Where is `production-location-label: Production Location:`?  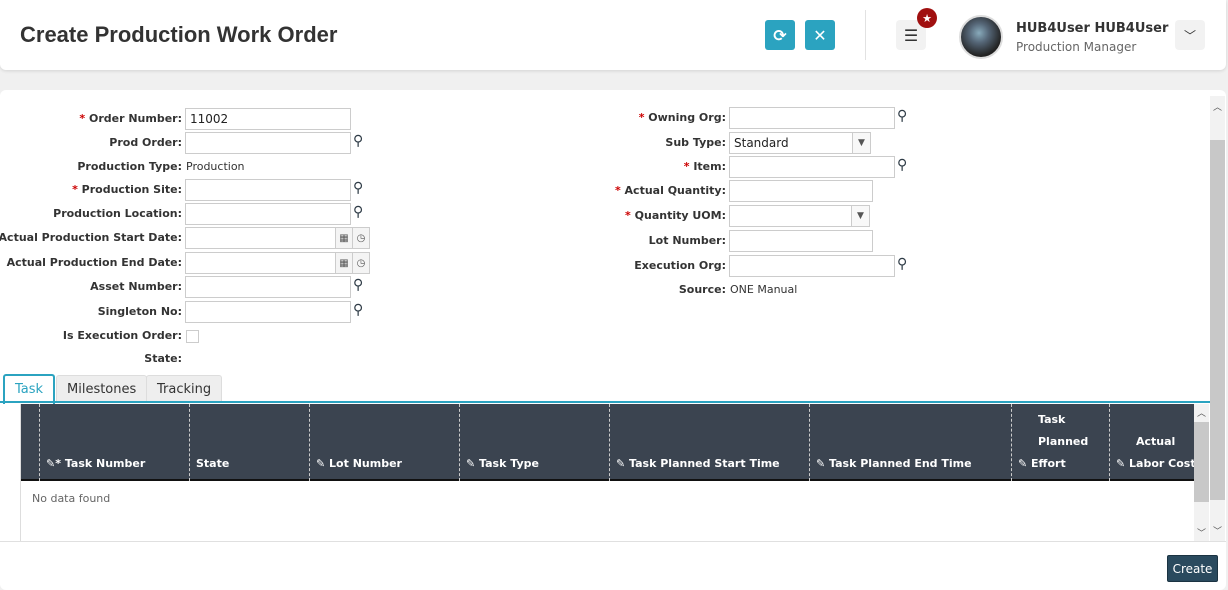
production-location-label: Production Location: is located at coordinates (117, 213).